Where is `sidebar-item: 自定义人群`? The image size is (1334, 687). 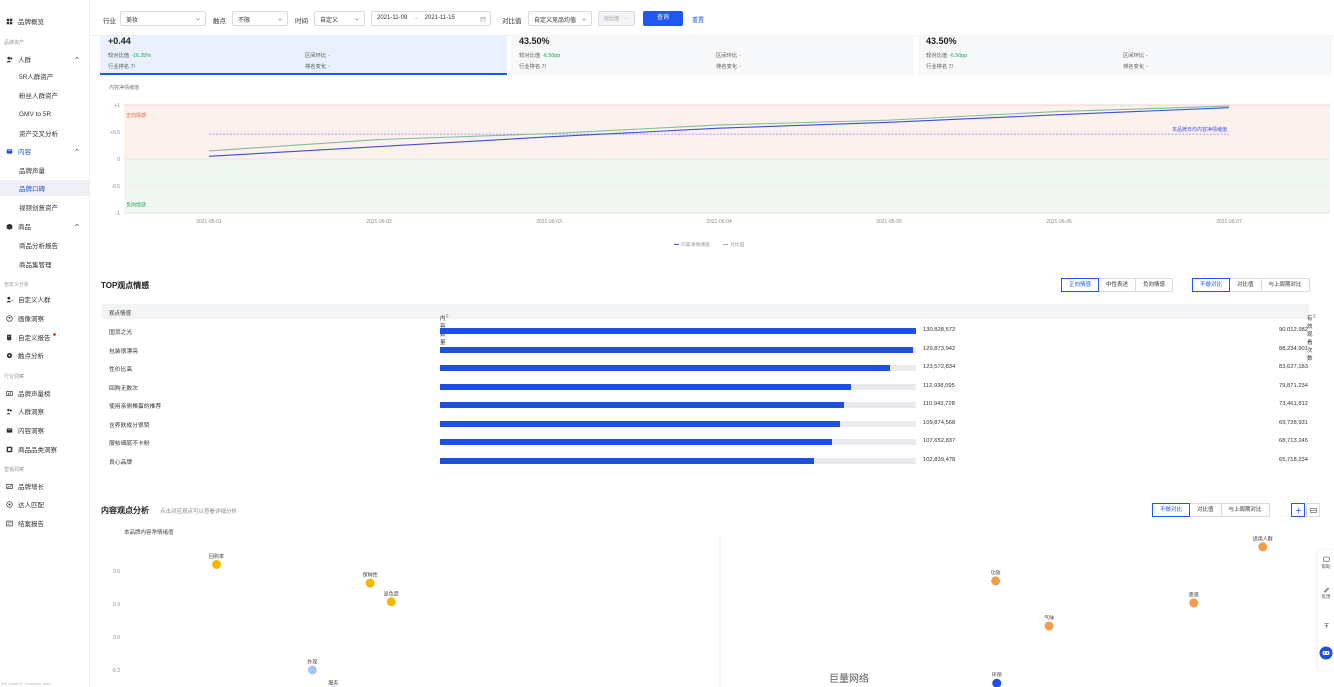 sidebar-item: 自定义人群 is located at coordinates (45, 299).